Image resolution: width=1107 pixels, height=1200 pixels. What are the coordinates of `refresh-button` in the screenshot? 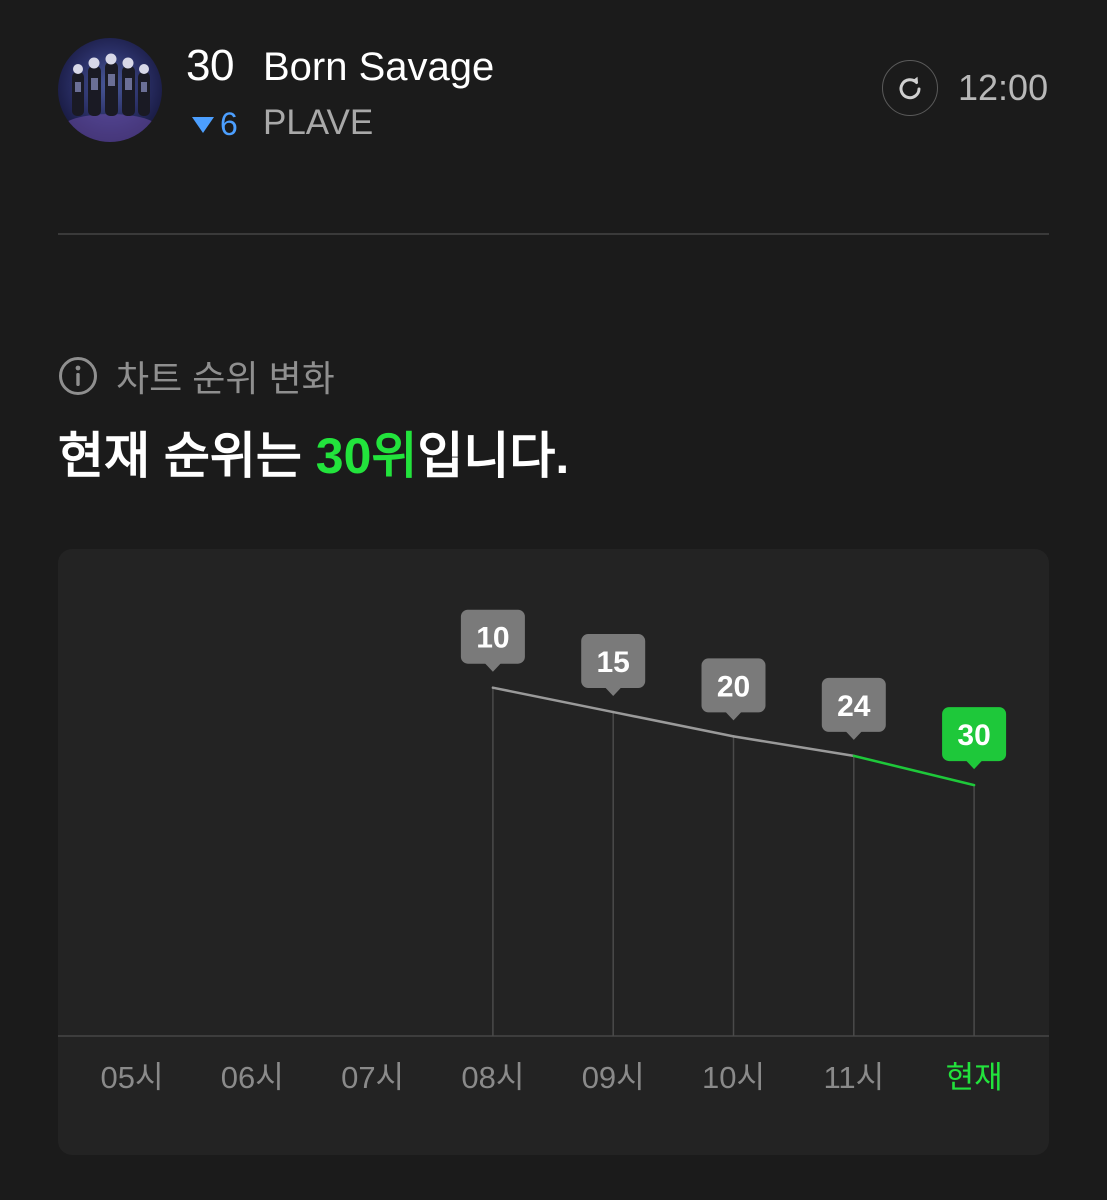 It's located at (910, 88).